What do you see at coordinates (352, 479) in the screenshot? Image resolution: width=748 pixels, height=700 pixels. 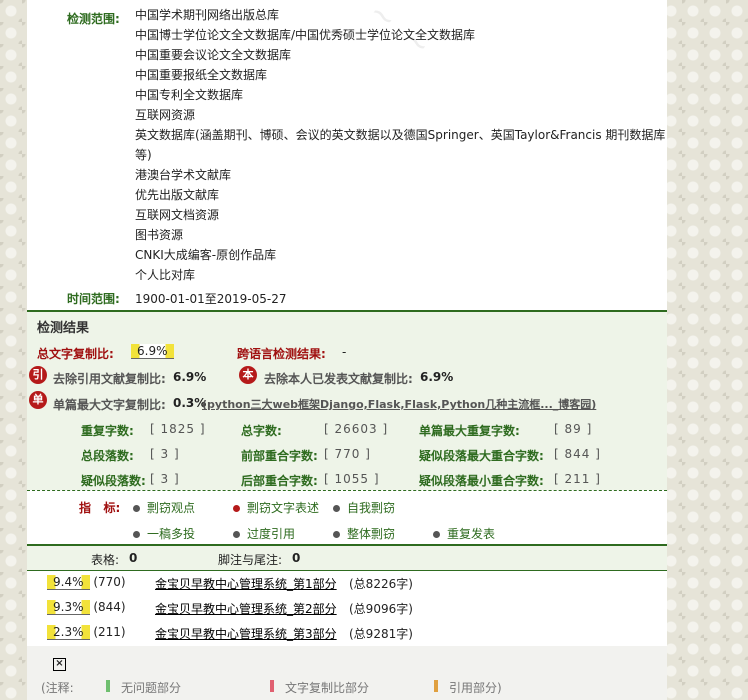 I see `stat-value: [ 1055 ]` at bounding box center [352, 479].